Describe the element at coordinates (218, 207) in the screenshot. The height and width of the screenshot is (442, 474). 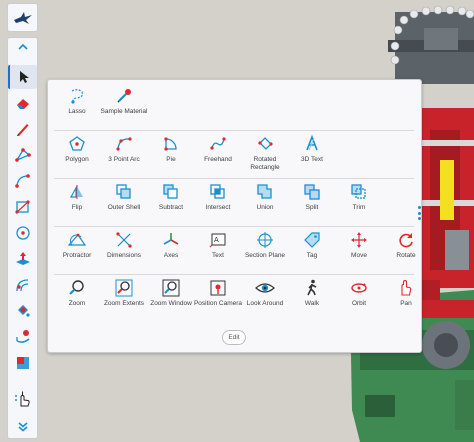
I see `tool-label: Intersect` at that location.